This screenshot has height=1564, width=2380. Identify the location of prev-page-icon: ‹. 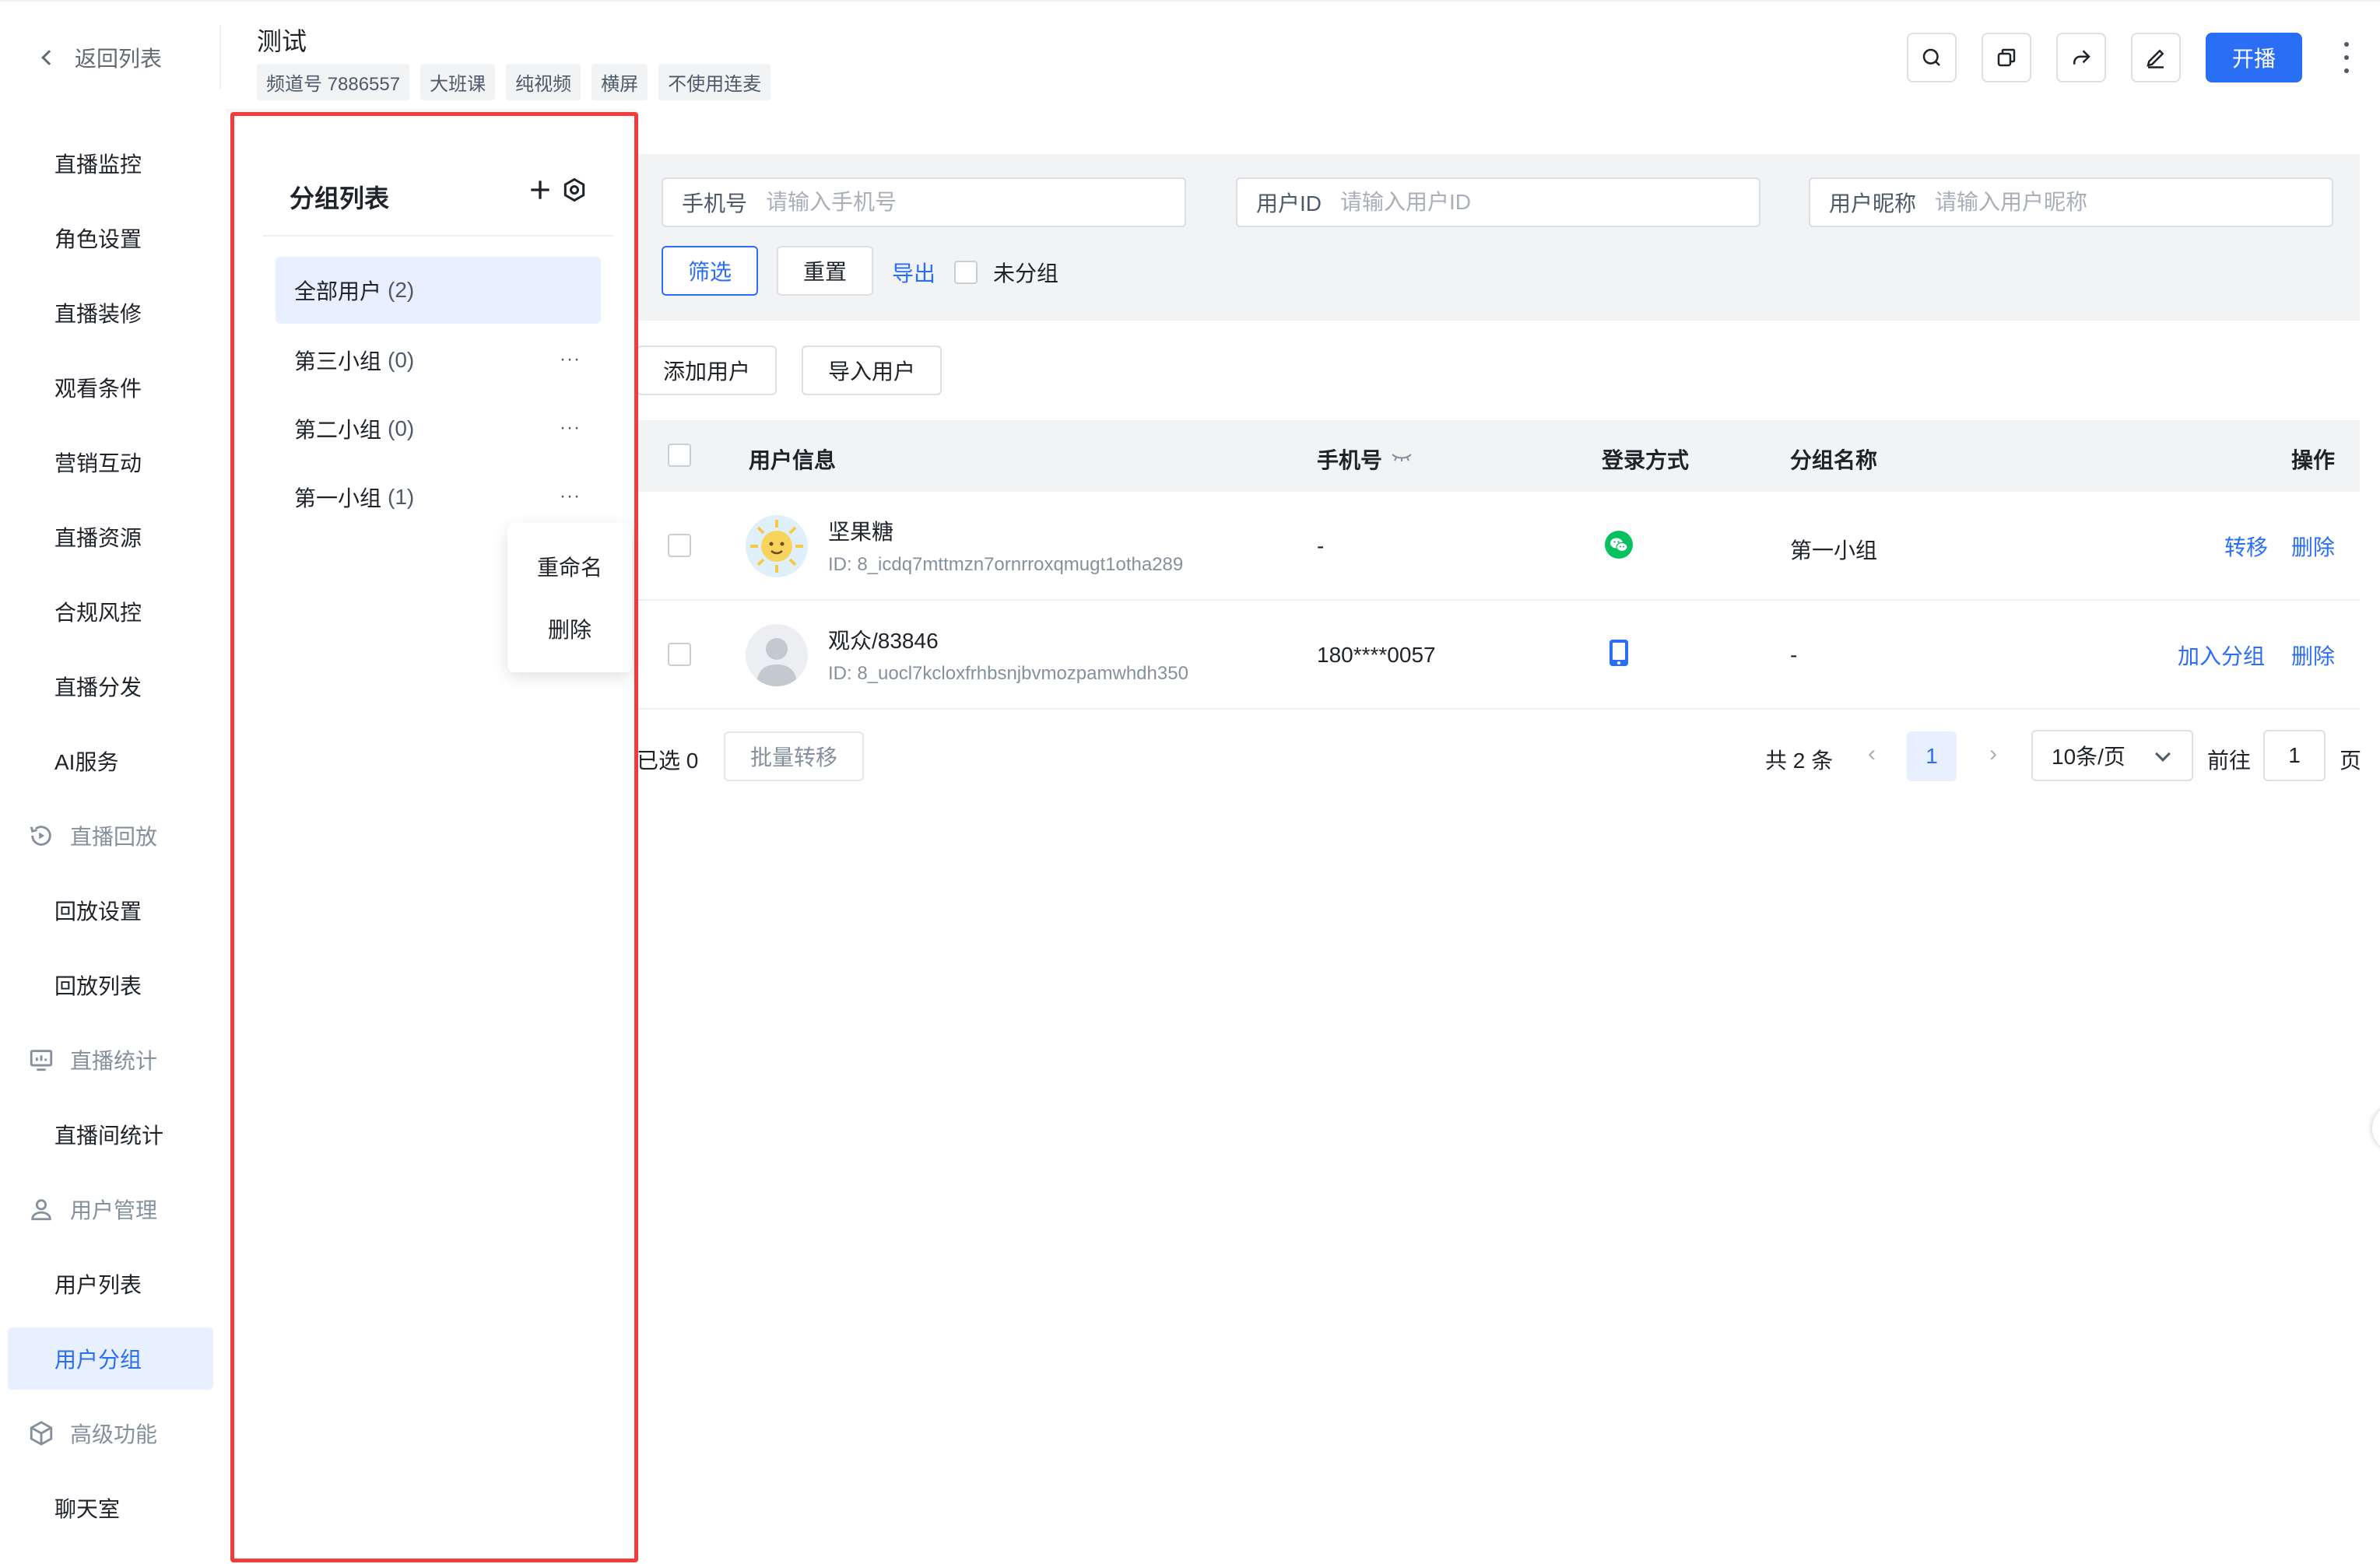
(1872, 754).